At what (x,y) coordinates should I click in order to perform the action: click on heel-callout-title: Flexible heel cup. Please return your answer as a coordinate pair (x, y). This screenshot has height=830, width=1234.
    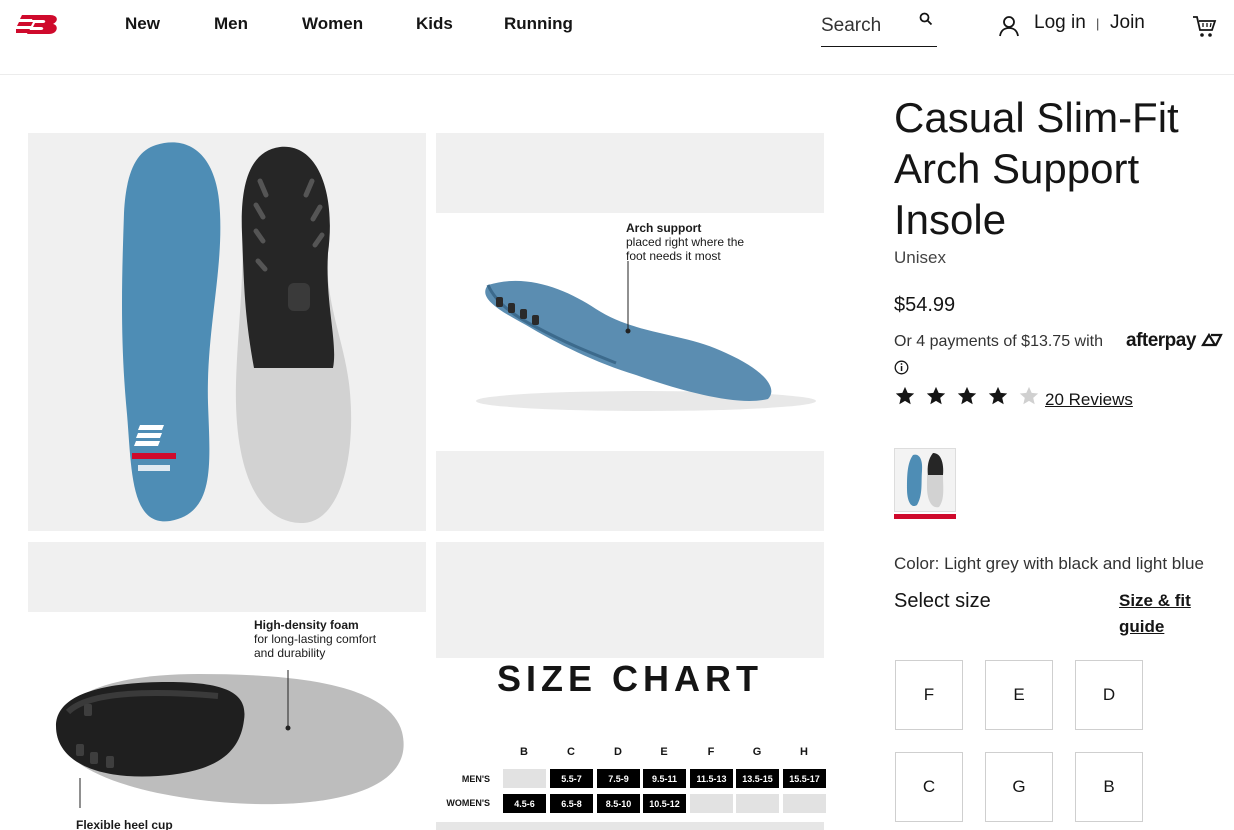
    Looking at the image, I should click on (124, 824).